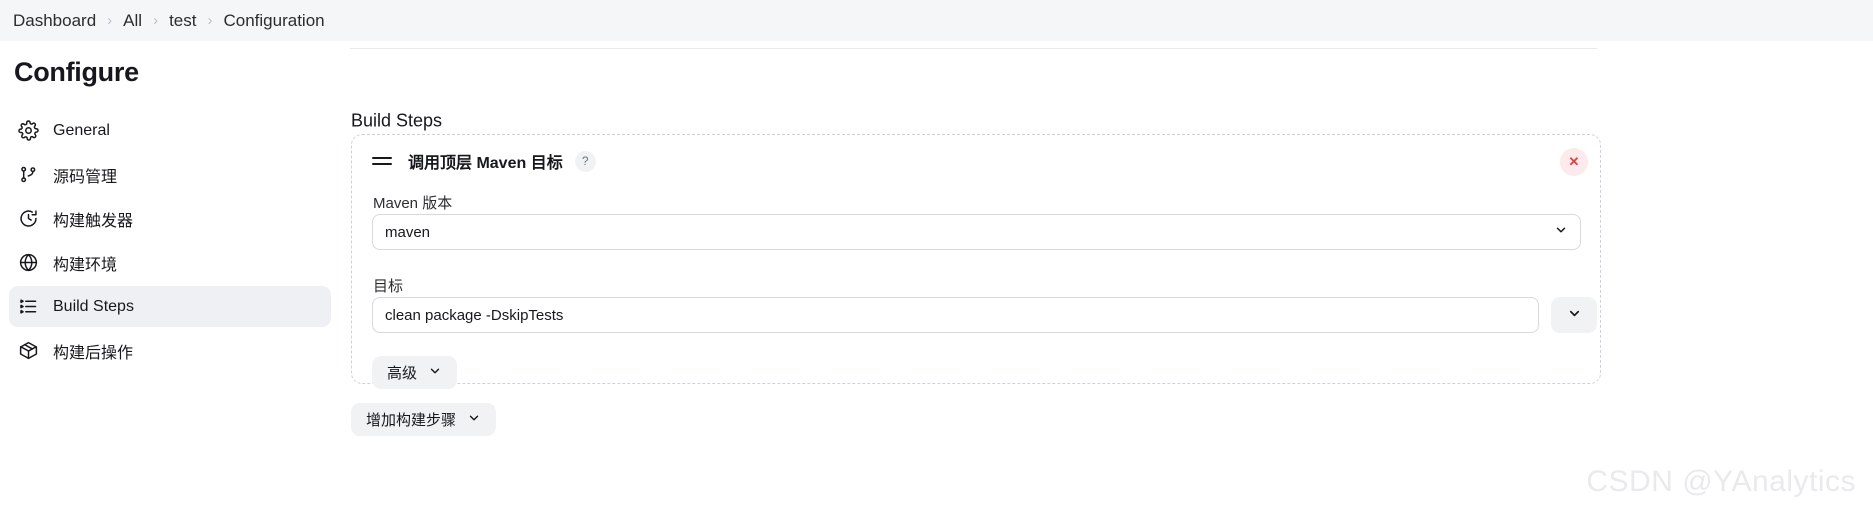 The height and width of the screenshot is (513, 1873). What do you see at coordinates (93, 221) in the screenshot?
I see `sidebar-item-label: 构建触发器` at bounding box center [93, 221].